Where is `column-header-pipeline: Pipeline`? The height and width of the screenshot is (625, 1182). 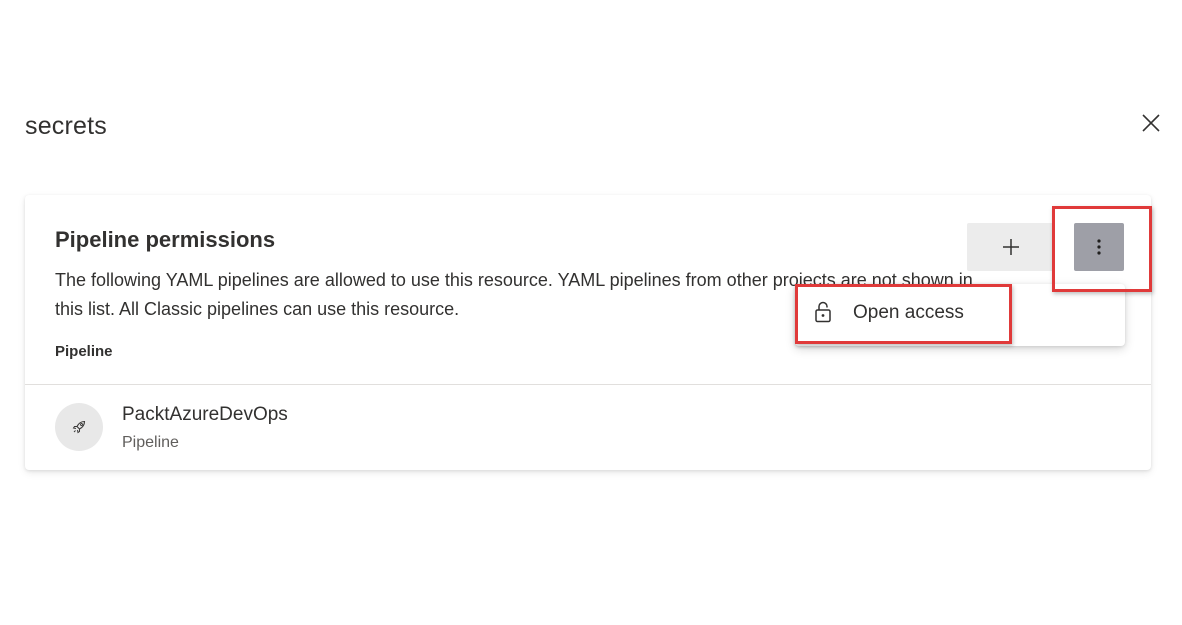 column-header-pipeline: Pipeline is located at coordinates (84, 351).